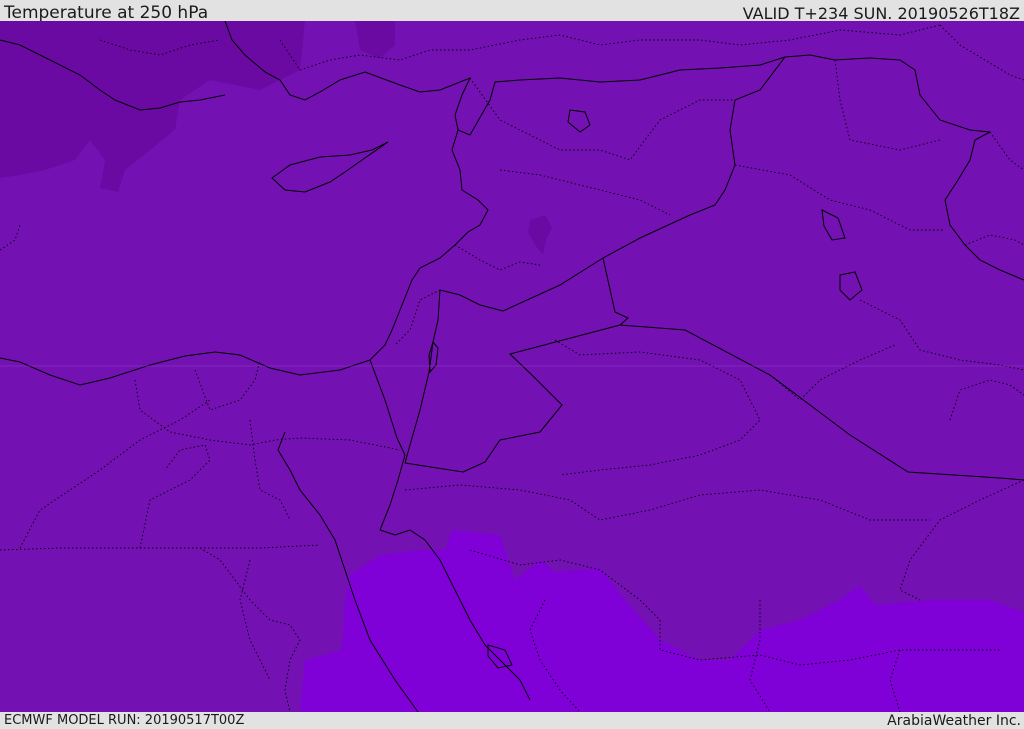 Image resolution: width=1024 pixels, height=729 pixels. What do you see at coordinates (124, 720) in the screenshot?
I see `model-run-label: ECMWF MODEL RUN: 20190517T00Z` at bounding box center [124, 720].